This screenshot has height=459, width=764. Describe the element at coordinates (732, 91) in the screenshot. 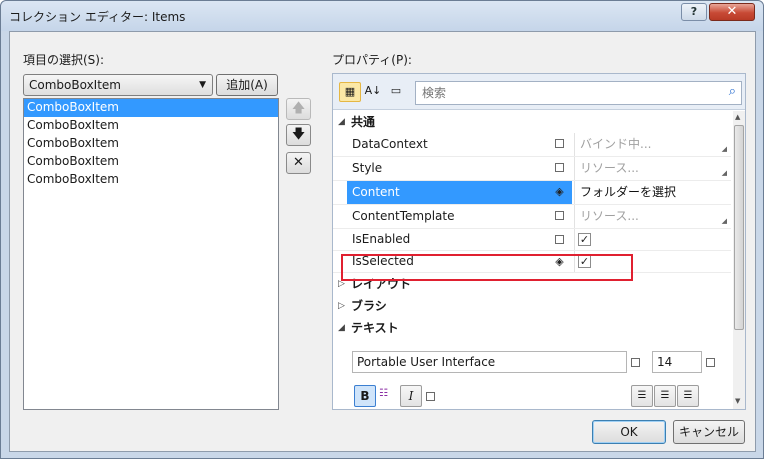

I see `search-icon: ⌕` at that location.